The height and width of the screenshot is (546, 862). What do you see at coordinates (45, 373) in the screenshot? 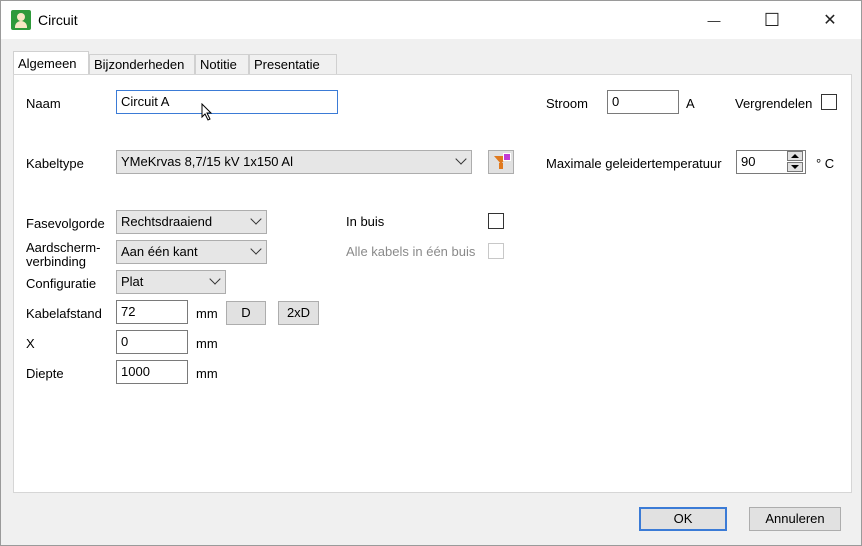
I see `diepte-label: Diepte` at bounding box center [45, 373].